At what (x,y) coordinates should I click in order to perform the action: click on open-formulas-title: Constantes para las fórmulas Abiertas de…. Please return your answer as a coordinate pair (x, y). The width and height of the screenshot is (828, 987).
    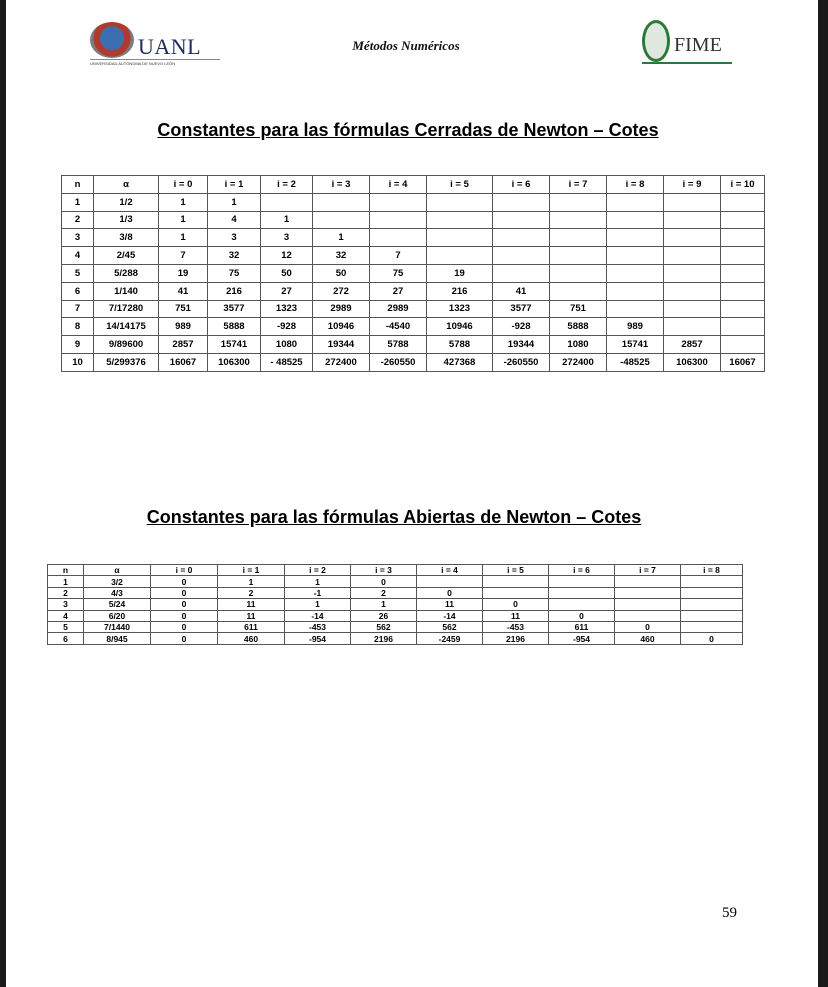
    Looking at the image, I should click on (394, 517).